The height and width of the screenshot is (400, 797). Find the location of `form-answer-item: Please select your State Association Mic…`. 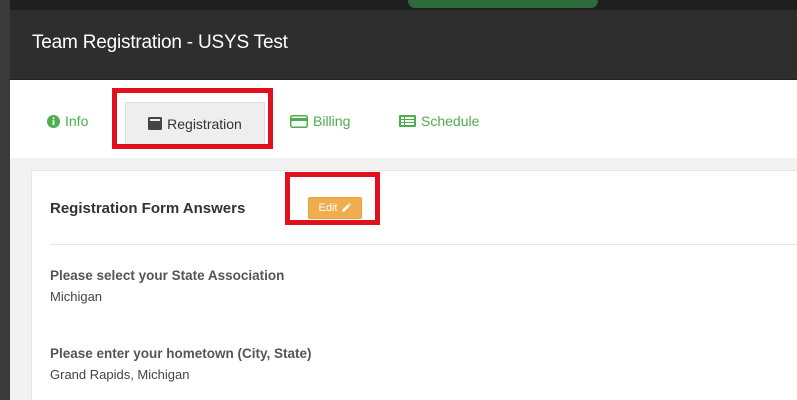

form-answer-item: Please select your State Association Mic… is located at coordinates (167, 286).